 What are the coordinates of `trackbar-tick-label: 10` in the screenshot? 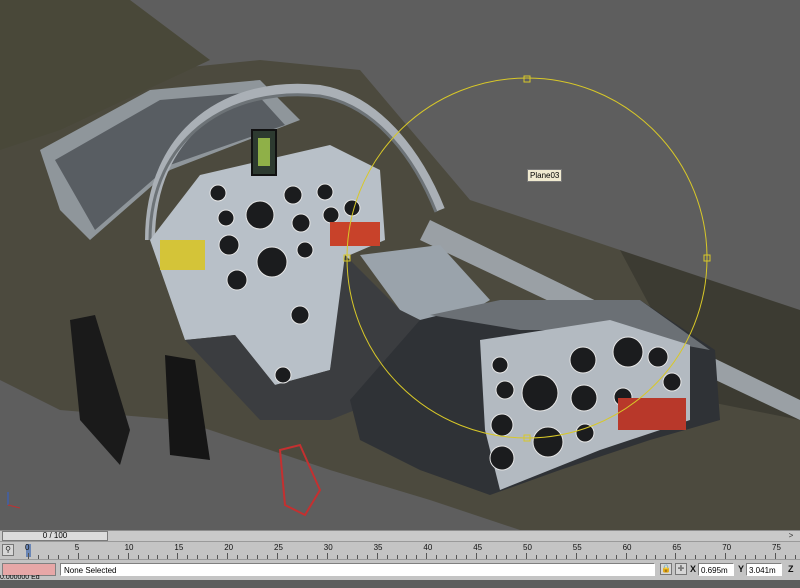 It's located at (129, 547).